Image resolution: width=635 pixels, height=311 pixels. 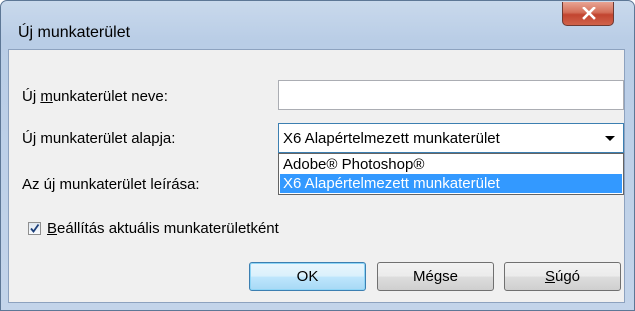 I want to click on label-text: unkaterület neve:, so click(x=110, y=96).